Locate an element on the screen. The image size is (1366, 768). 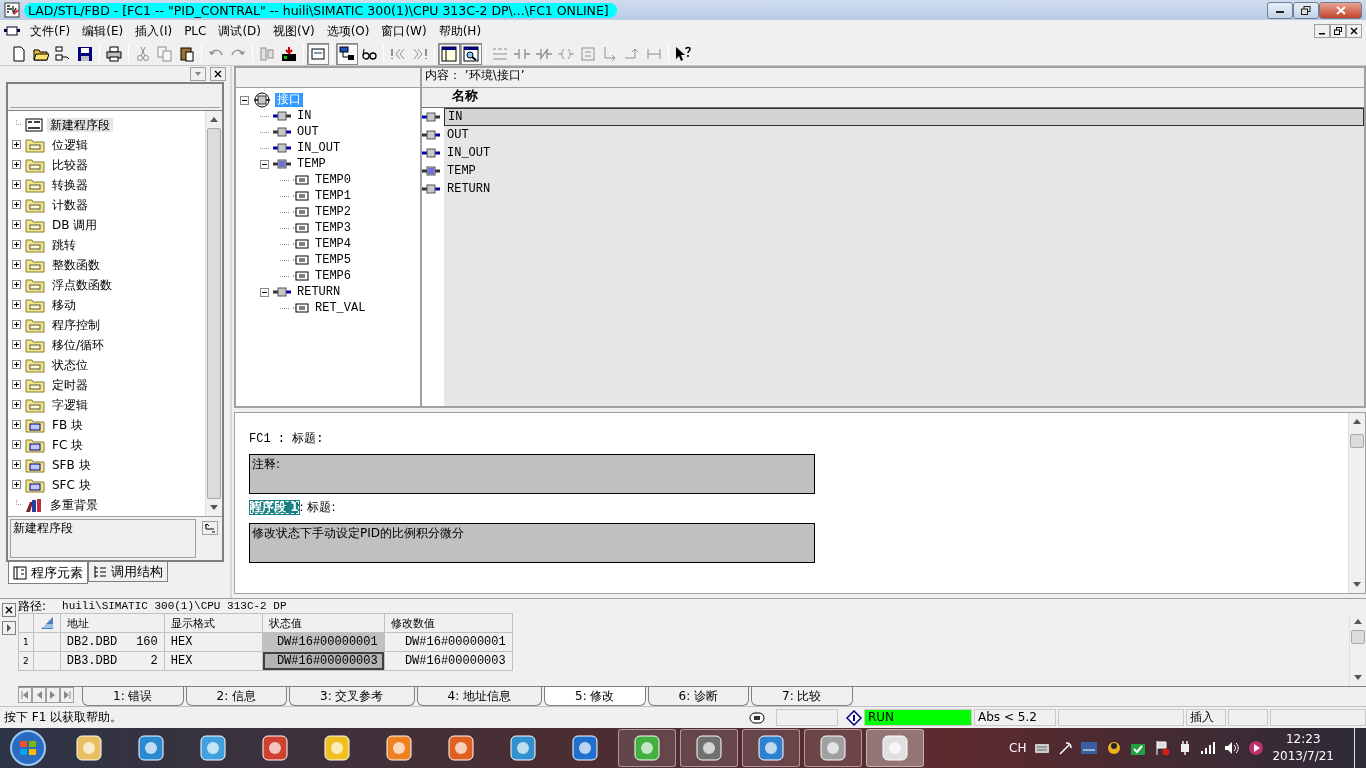
column-header: 修改数值 is located at coordinates (448, 623).